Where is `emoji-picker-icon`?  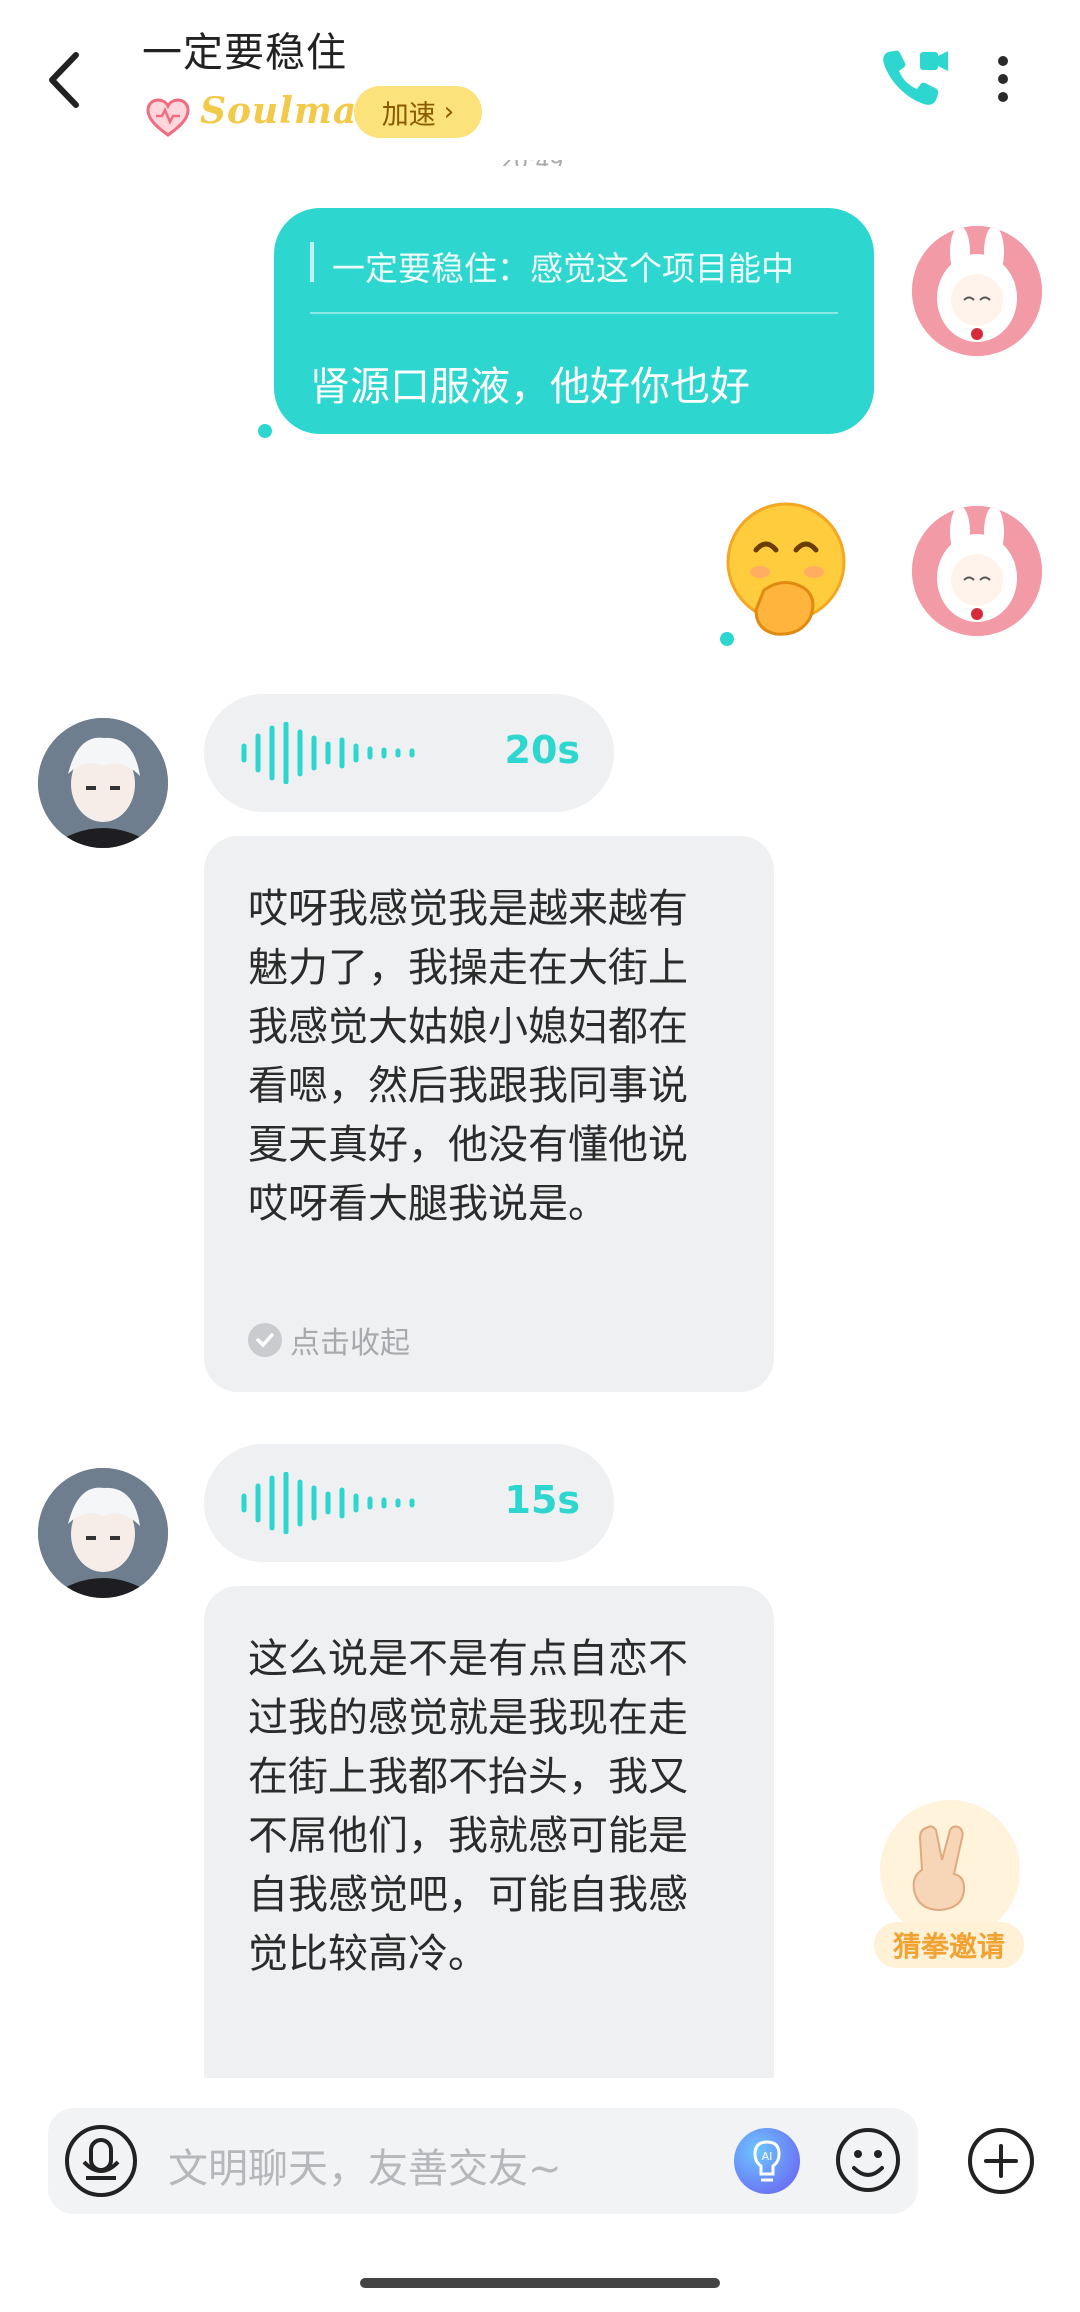 emoji-picker-icon is located at coordinates (868, 2160).